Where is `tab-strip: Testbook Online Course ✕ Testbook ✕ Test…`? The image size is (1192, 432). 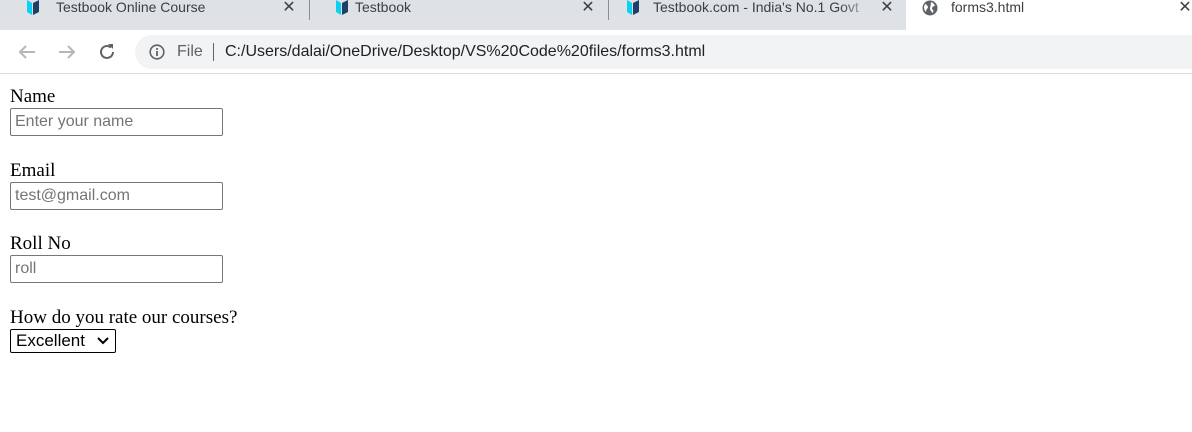 tab-strip: Testbook Online Course ✕ Testbook ✕ Test… is located at coordinates (596, 15).